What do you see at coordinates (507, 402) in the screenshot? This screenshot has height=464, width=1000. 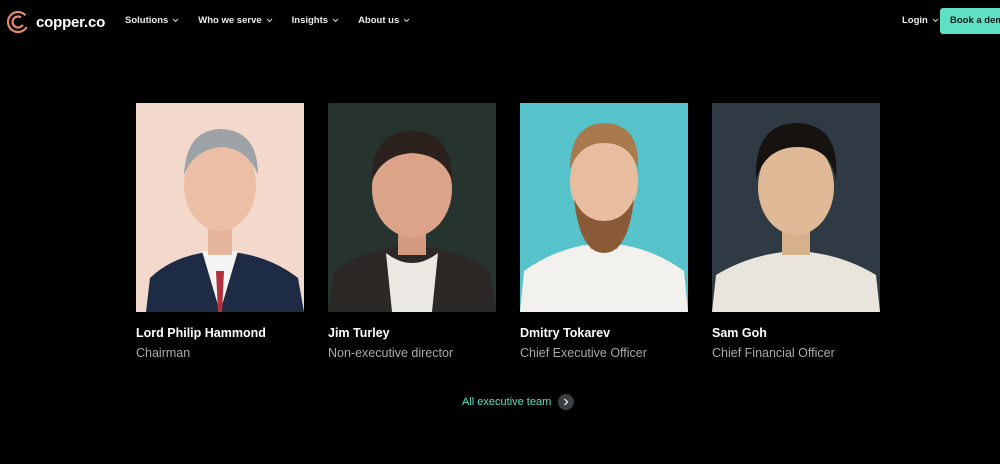 I see `all-executive-team-label: All executive team` at bounding box center [507, 402].